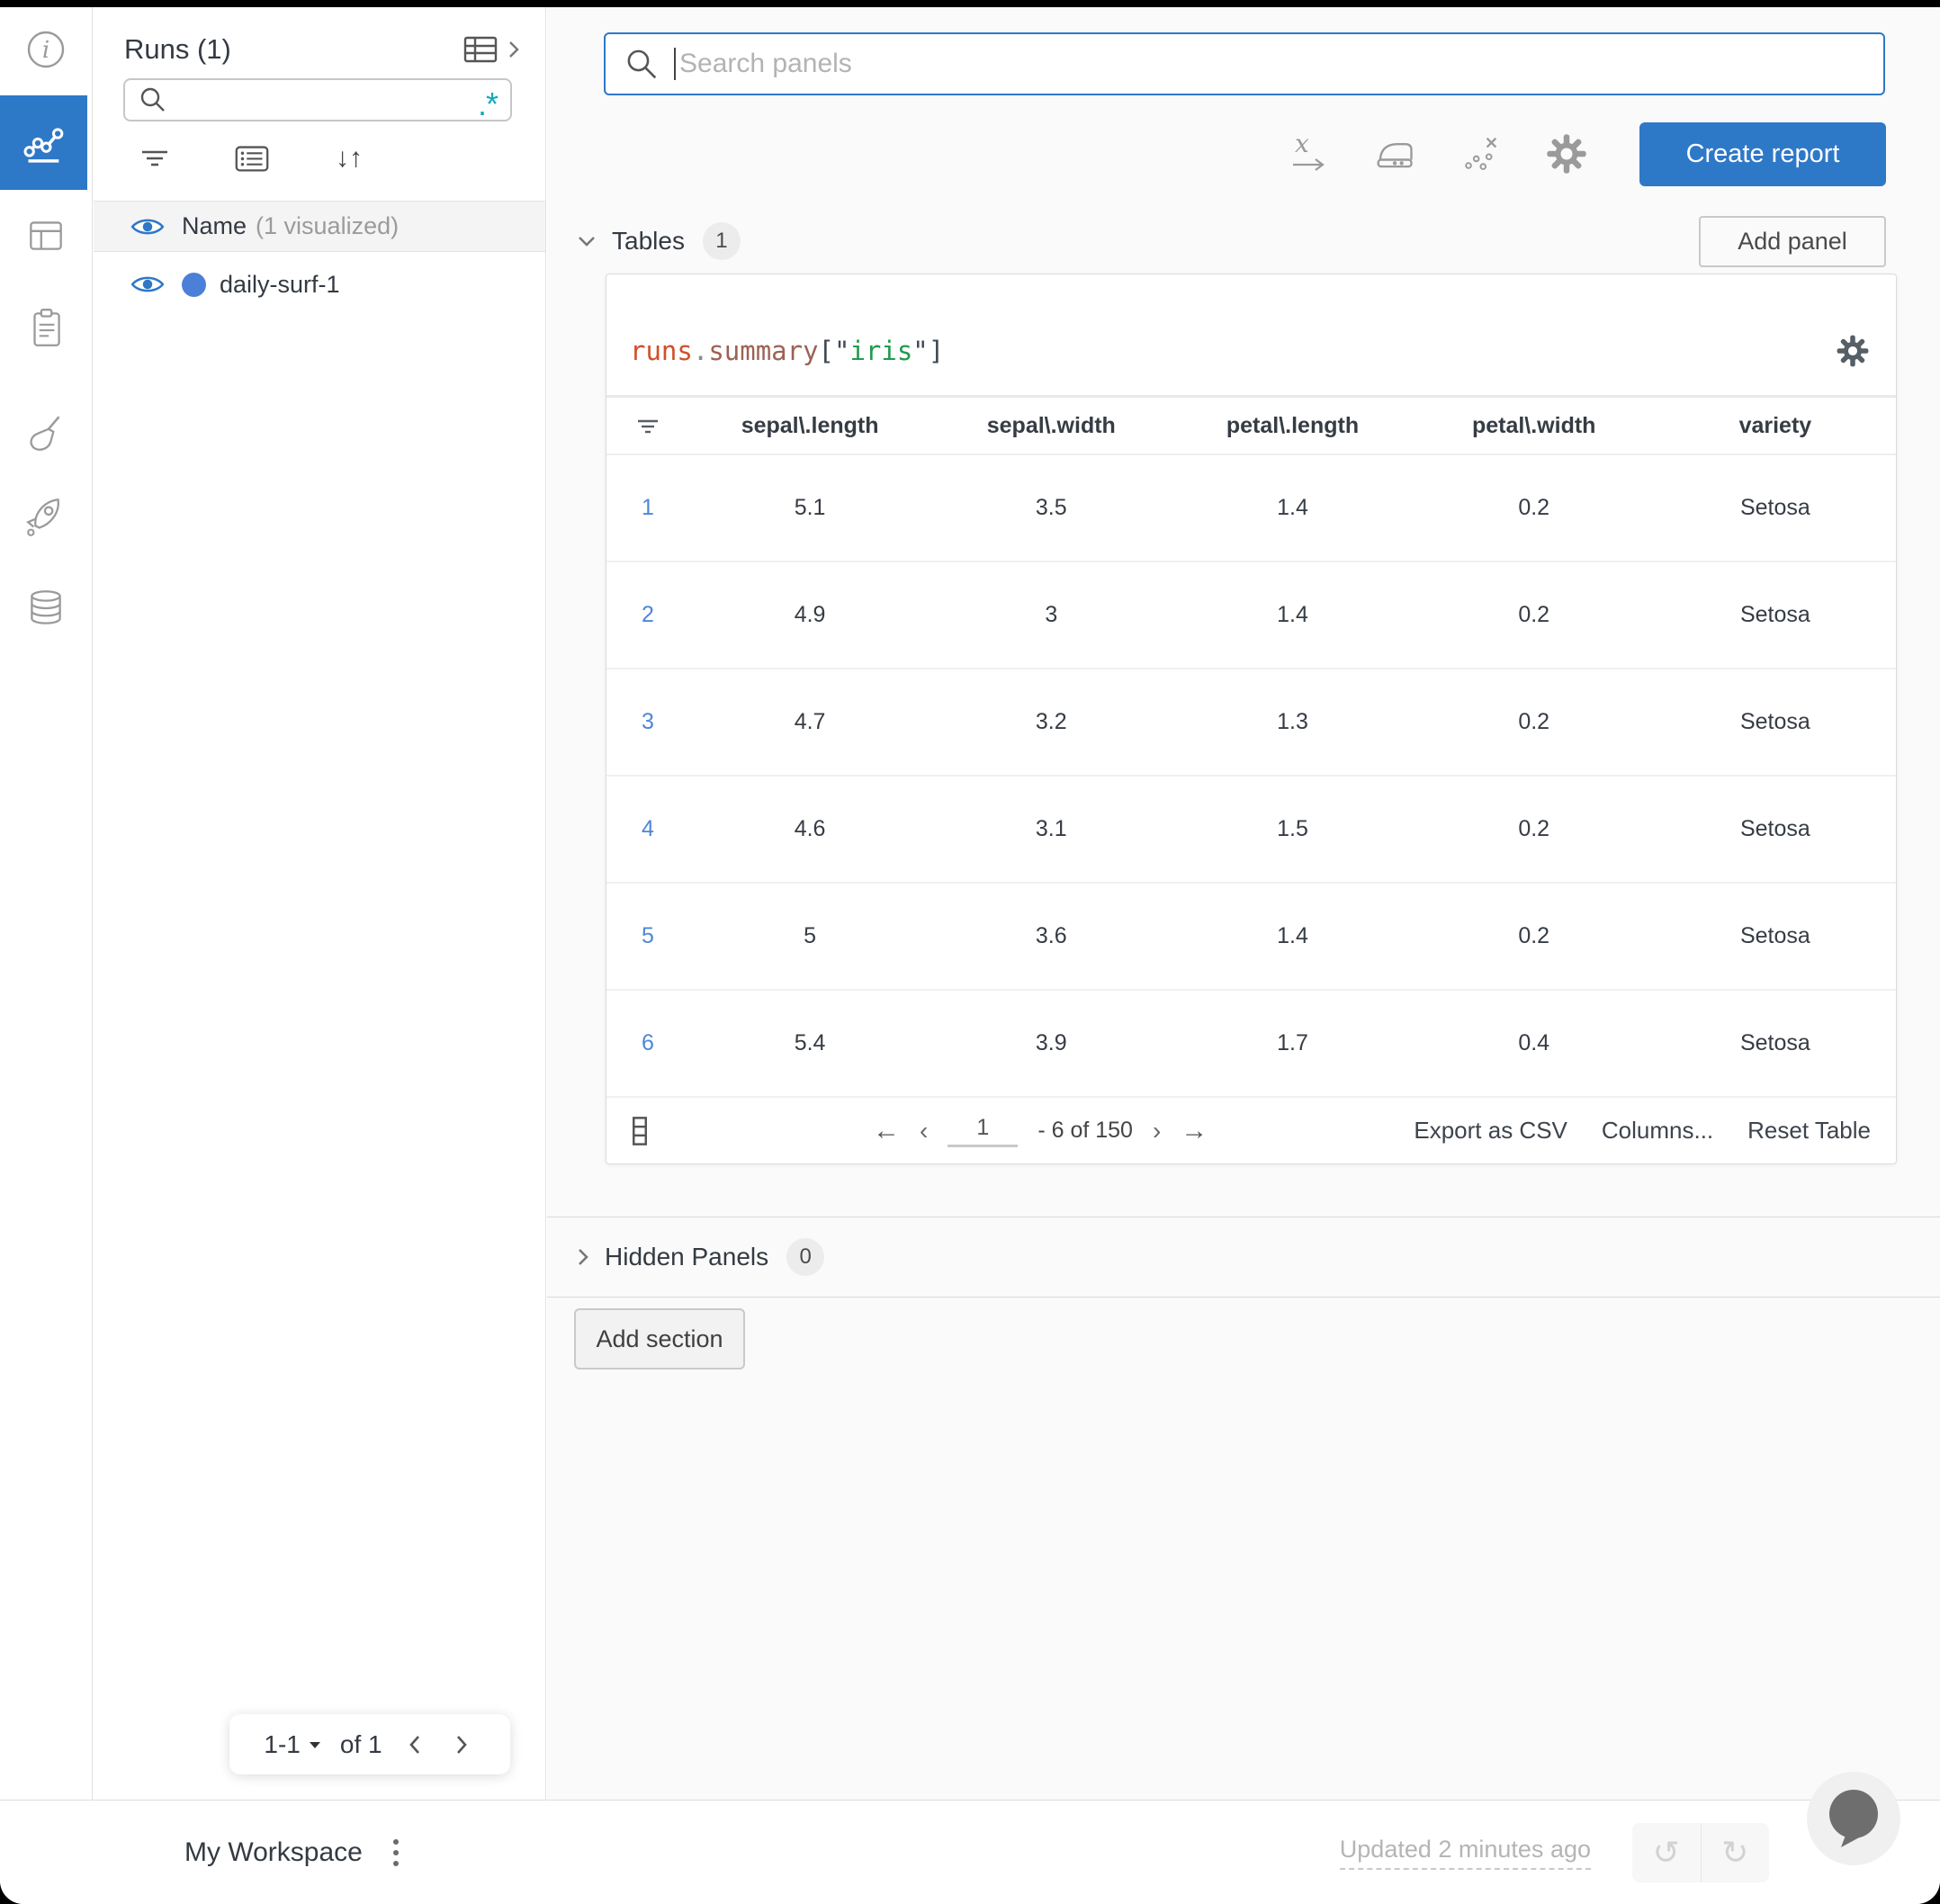 This screenshot has height=1904, width=1940. I want to click on chevron-right-icon, so click(583, 1257).